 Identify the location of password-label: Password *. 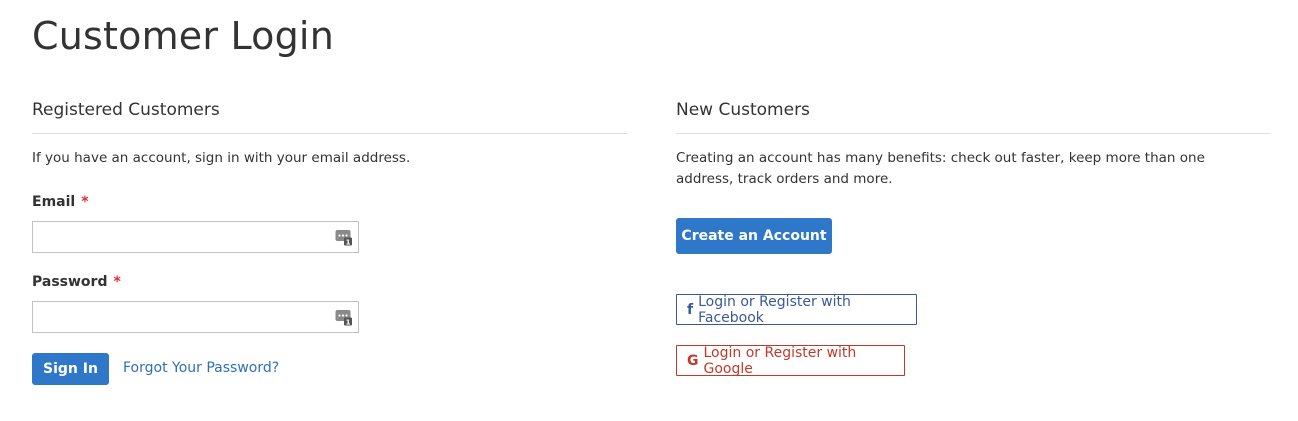
(76, 282).